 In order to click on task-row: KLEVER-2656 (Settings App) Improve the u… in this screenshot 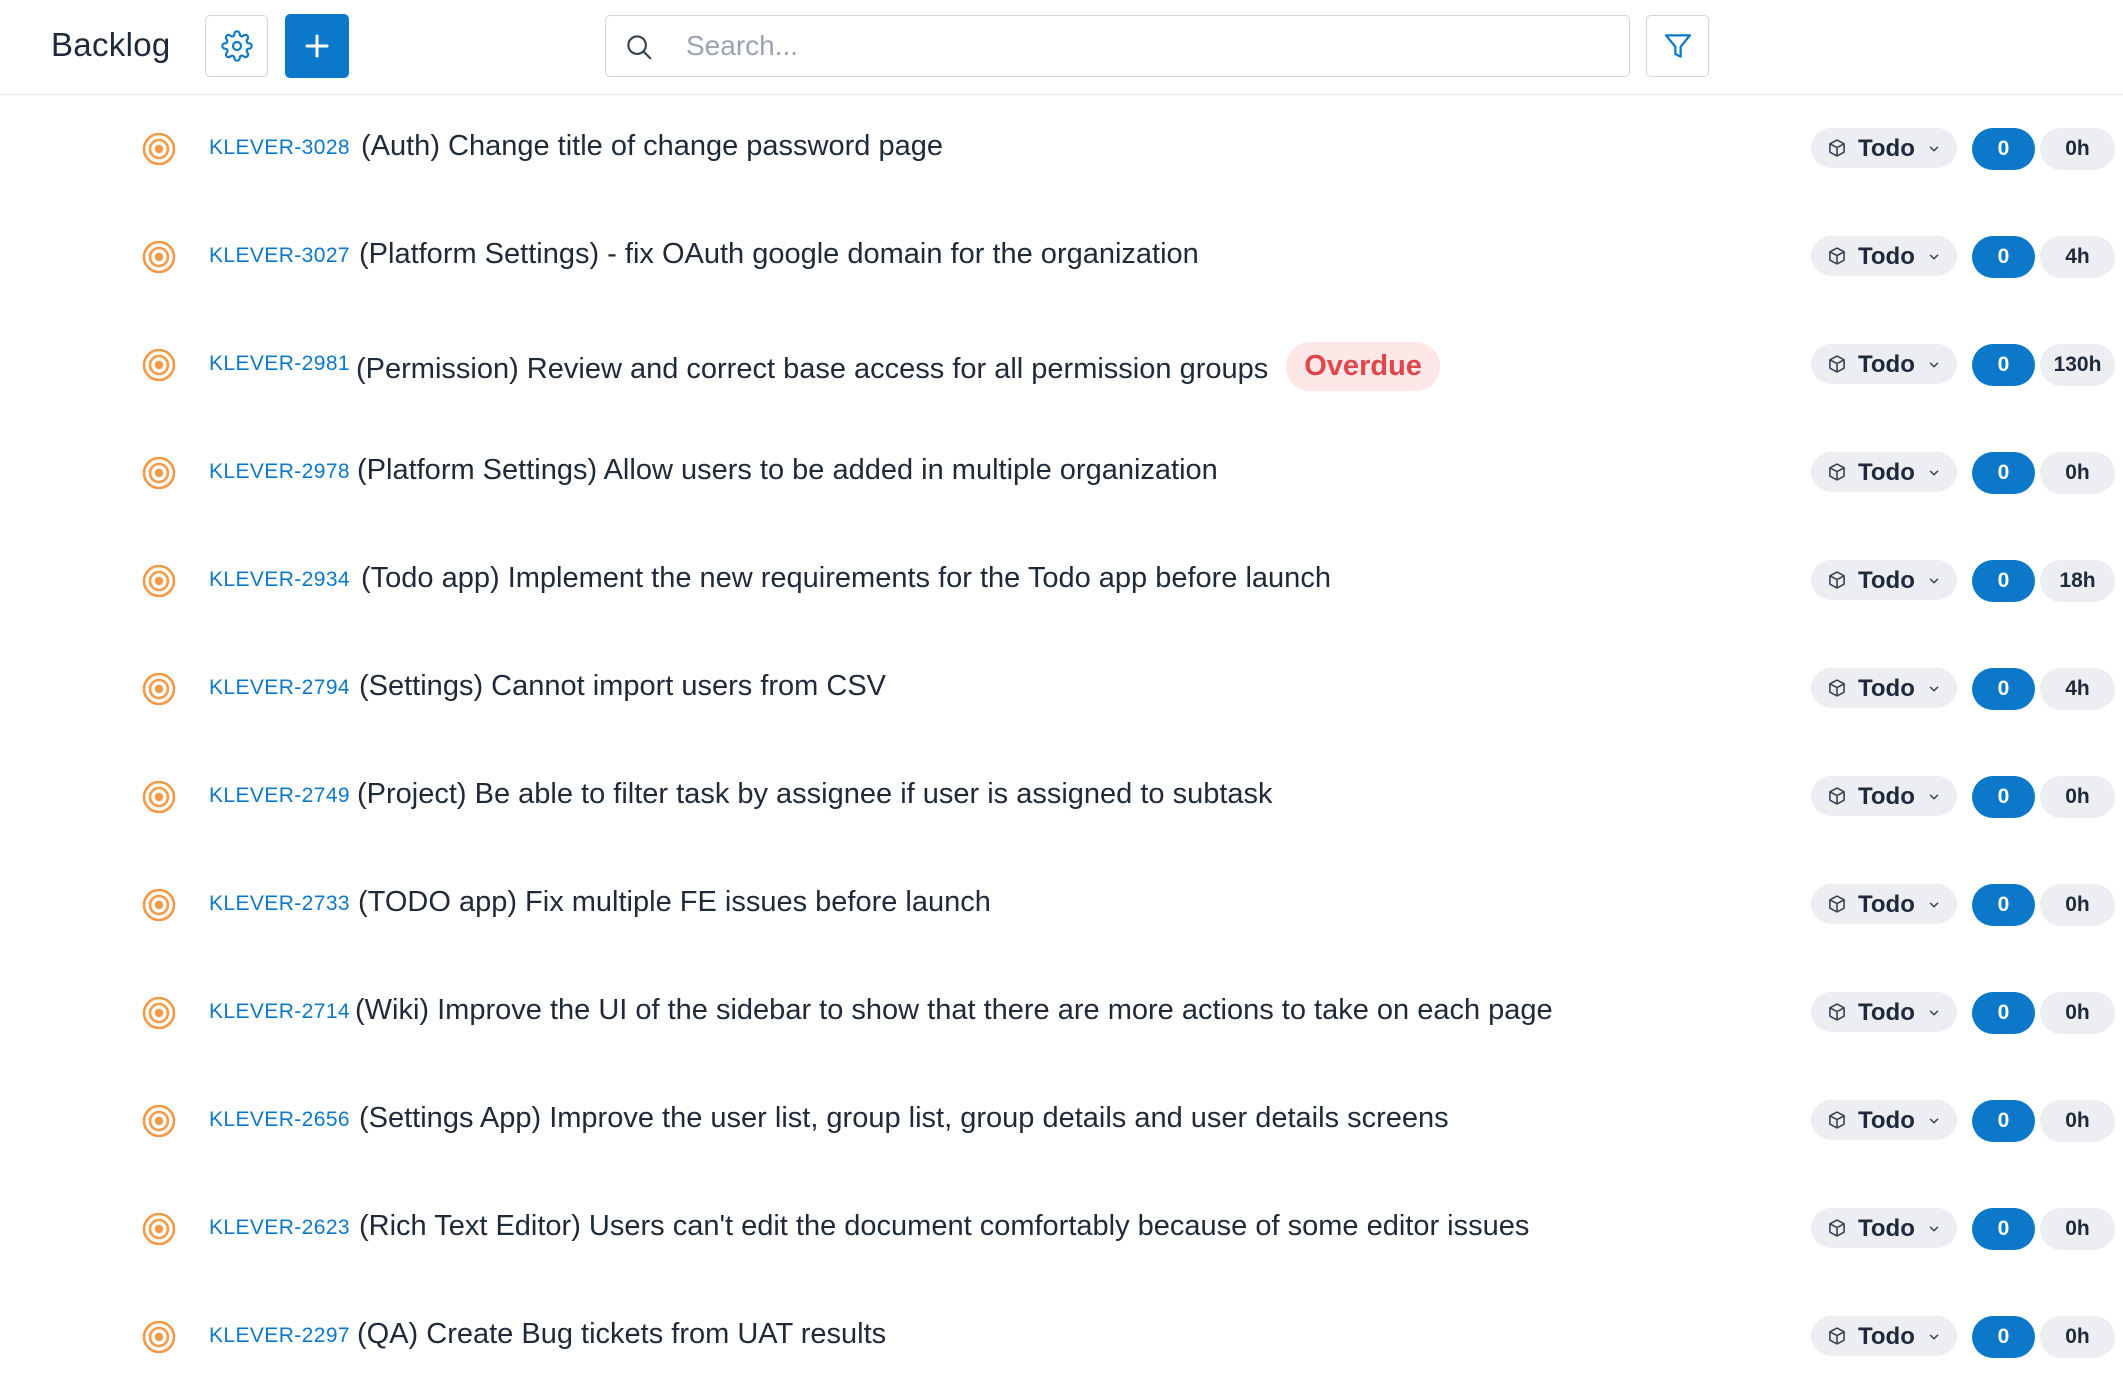, I will do `click(1061, 1121)`.